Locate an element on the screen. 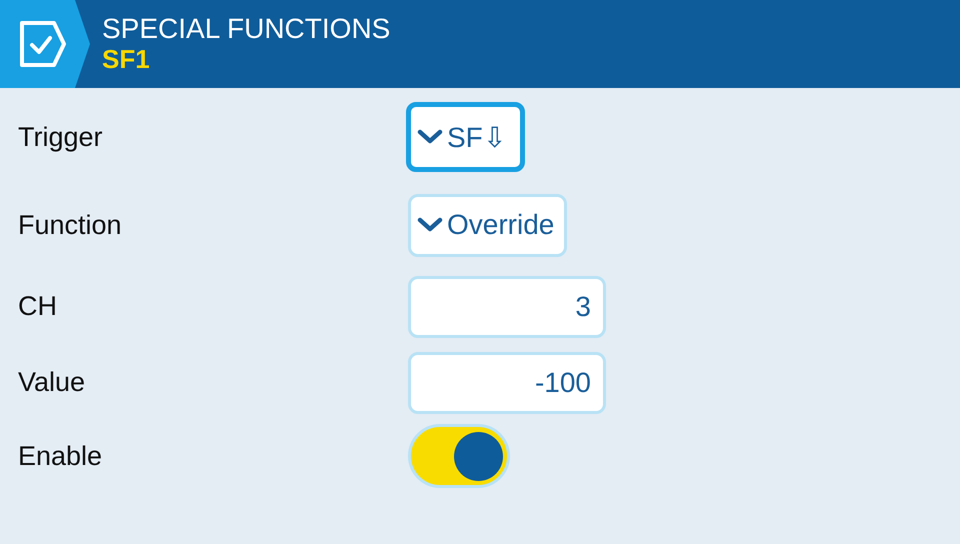 The width and height of the screenshot is (960, 544). number-field: 3 is located at coordinates (507, 307).